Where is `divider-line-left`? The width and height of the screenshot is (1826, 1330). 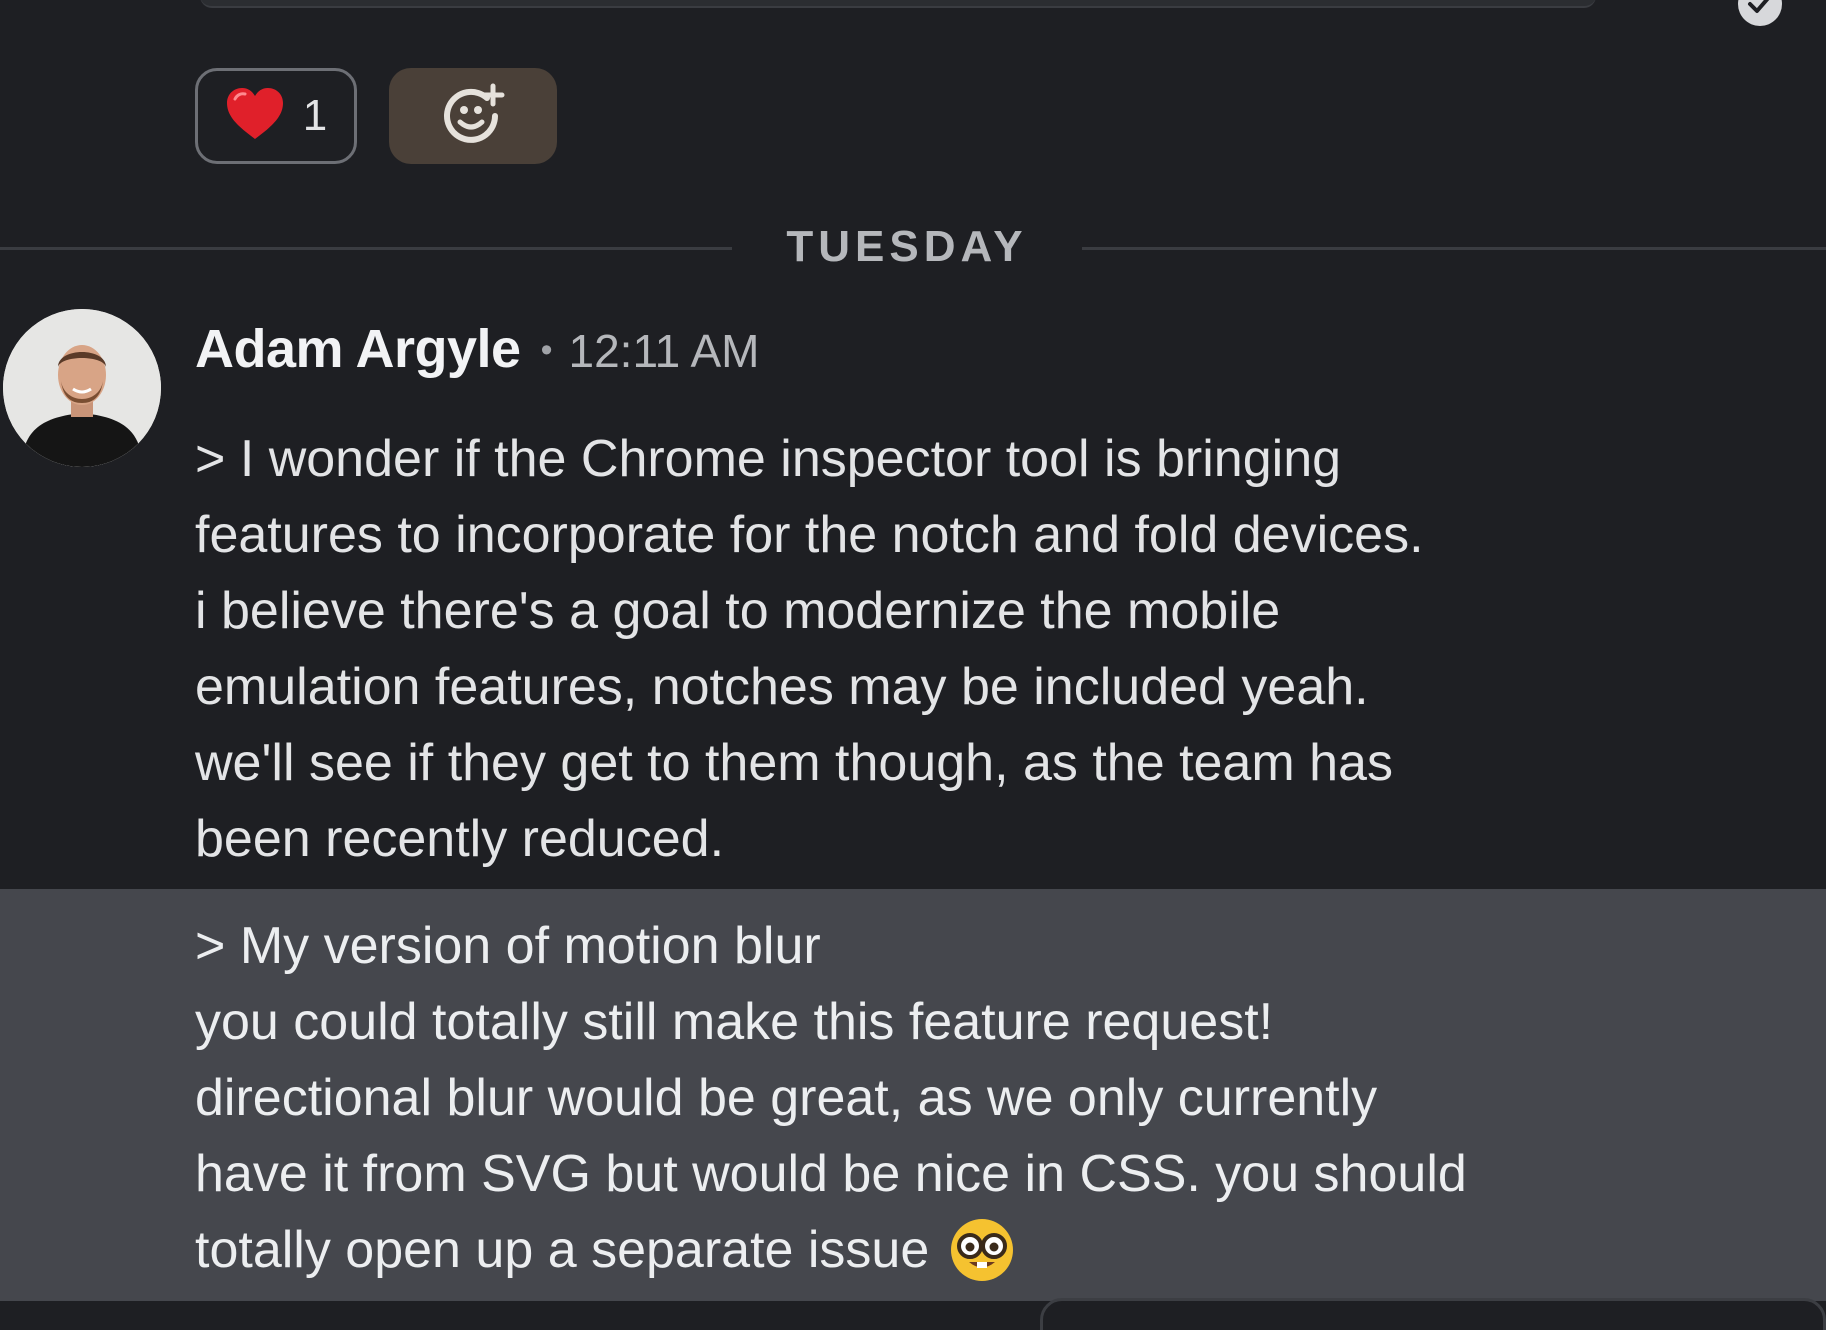
divider-line-left is located at coordinates (366, 248).